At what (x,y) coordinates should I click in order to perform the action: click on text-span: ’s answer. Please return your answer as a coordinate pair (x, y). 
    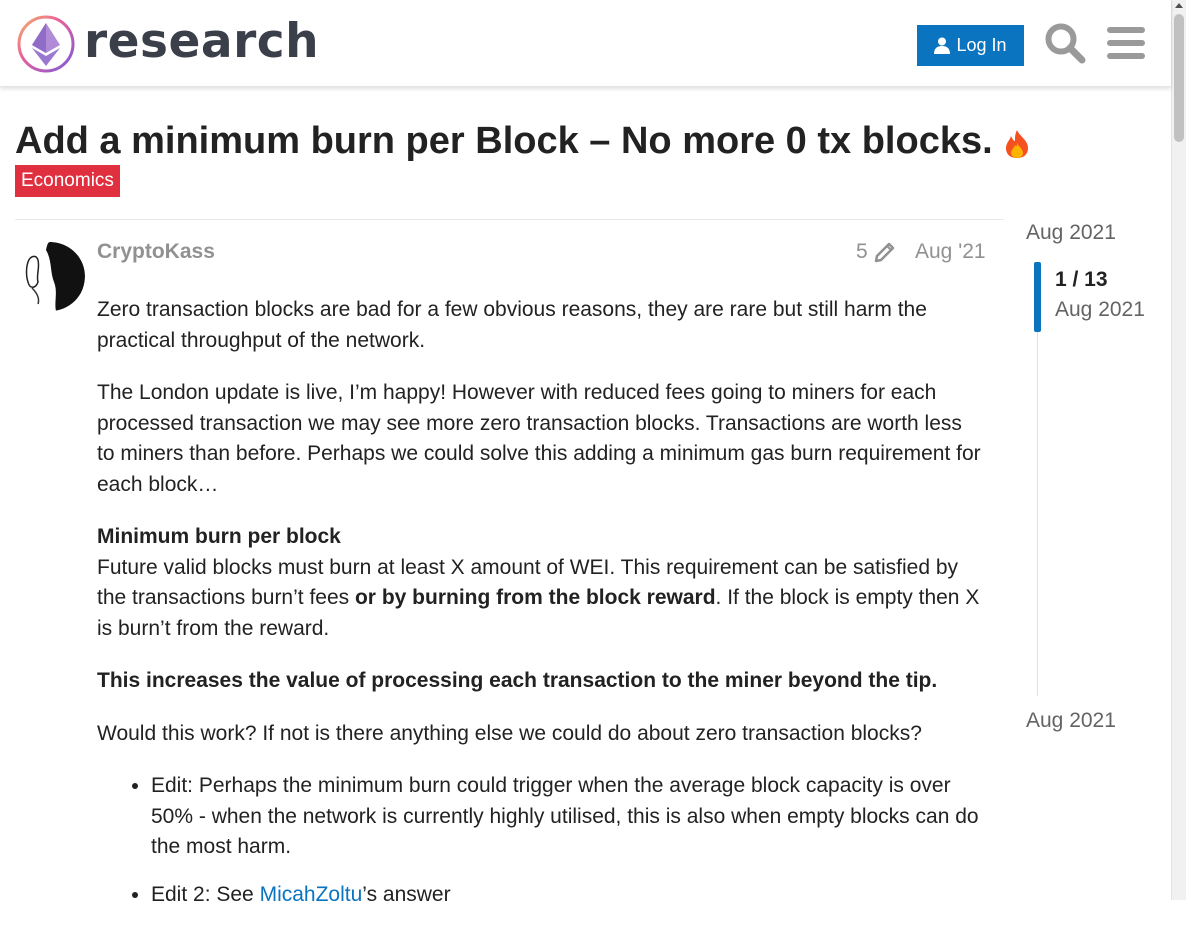
    Looking at the image, I should click on (406, 894).